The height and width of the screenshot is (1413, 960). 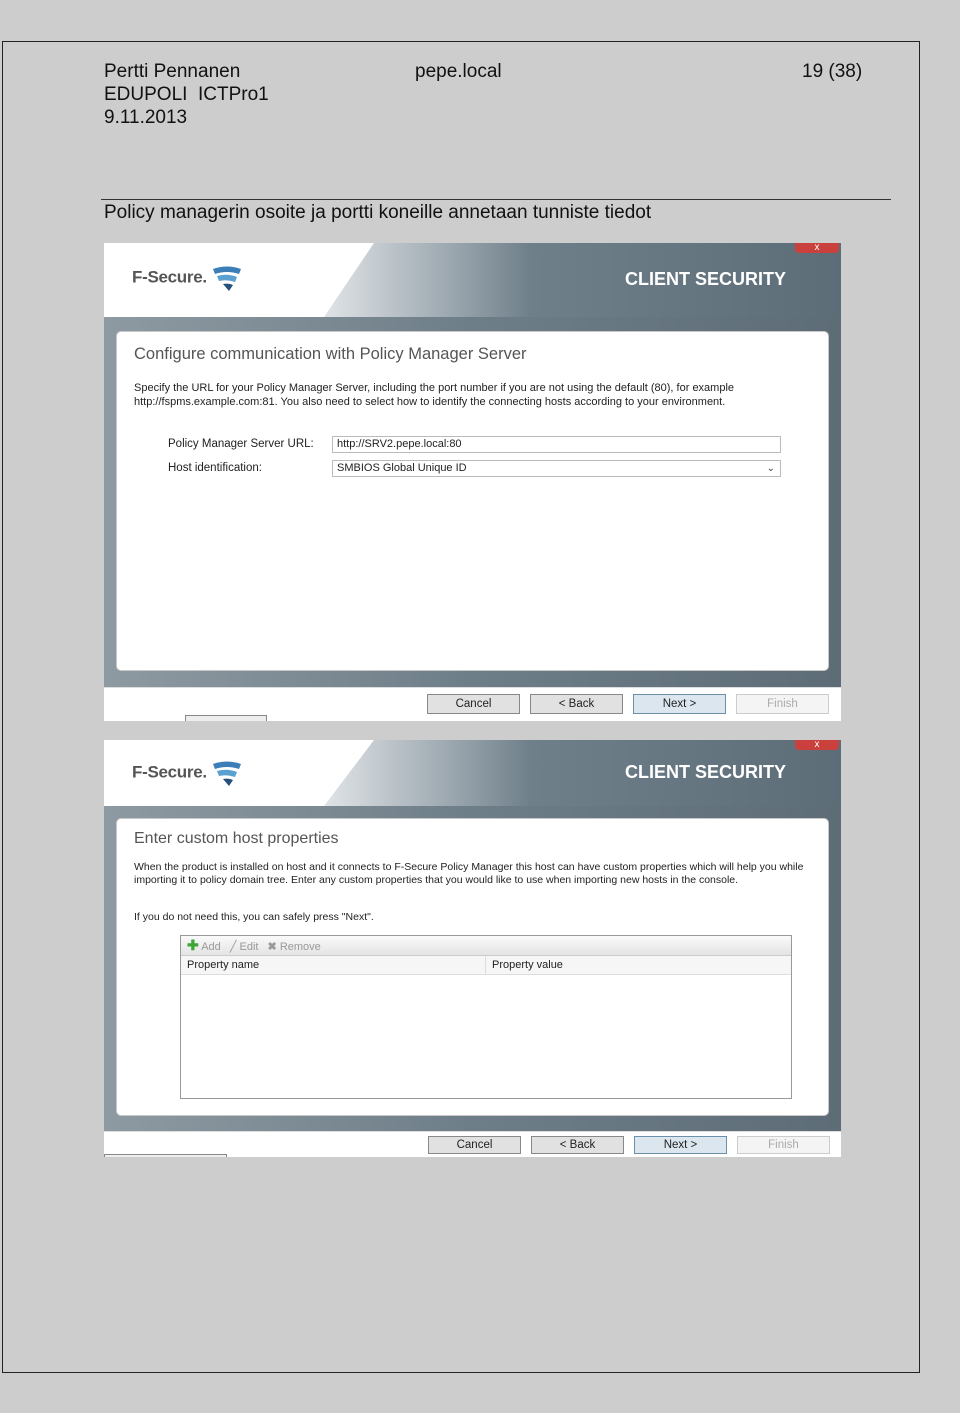 What do you see at coordinates (244, 947) in the screenshot?
I see `edit-button: ╱ Edit` at bounding box center [244, 947].